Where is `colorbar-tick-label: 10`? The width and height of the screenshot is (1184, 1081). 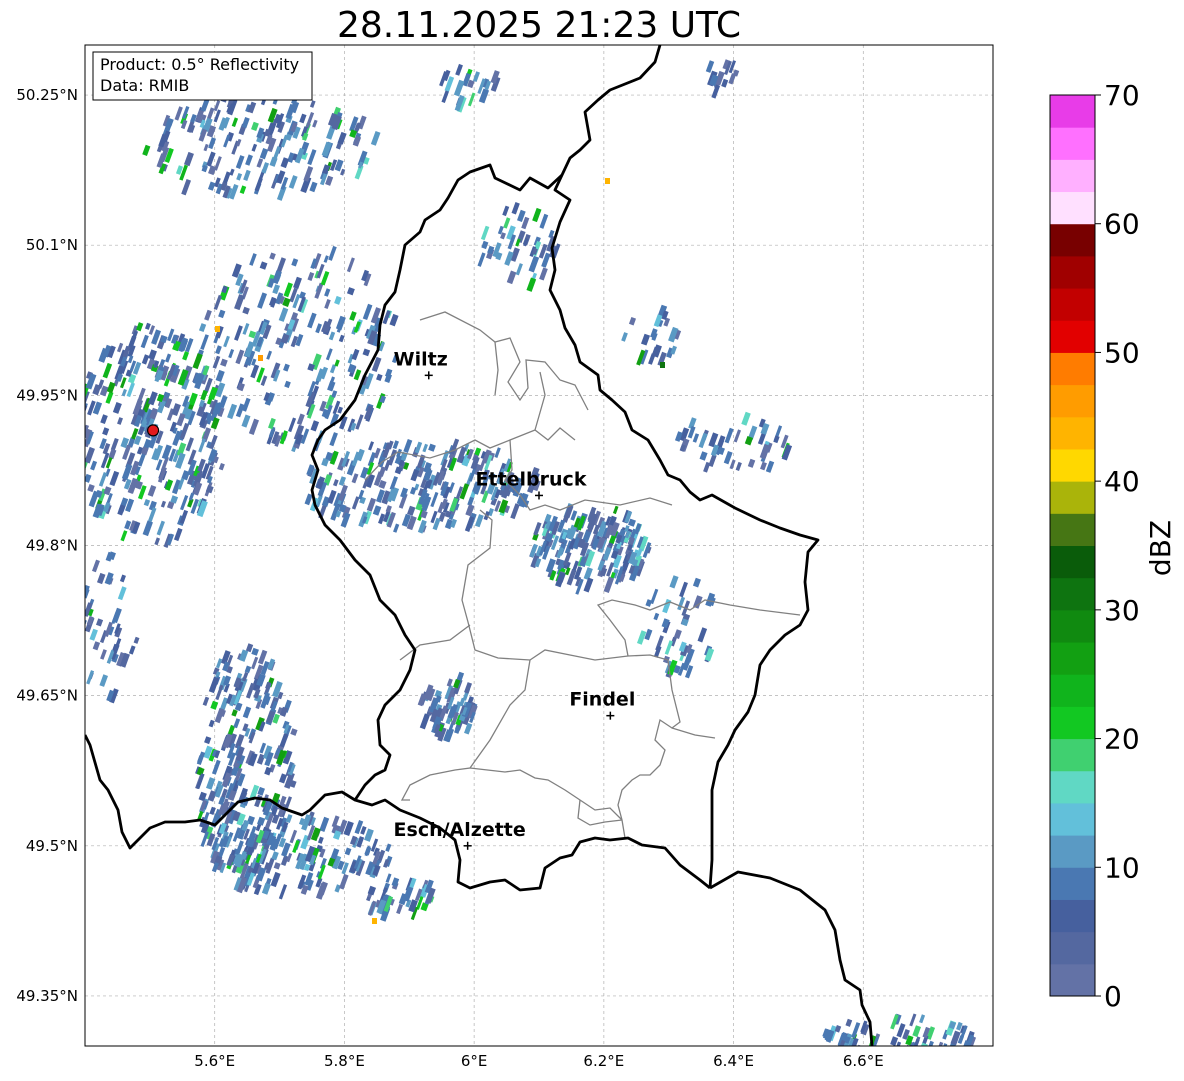
colorbar-tick-label: 10 is located at coordinates (1122, 867).